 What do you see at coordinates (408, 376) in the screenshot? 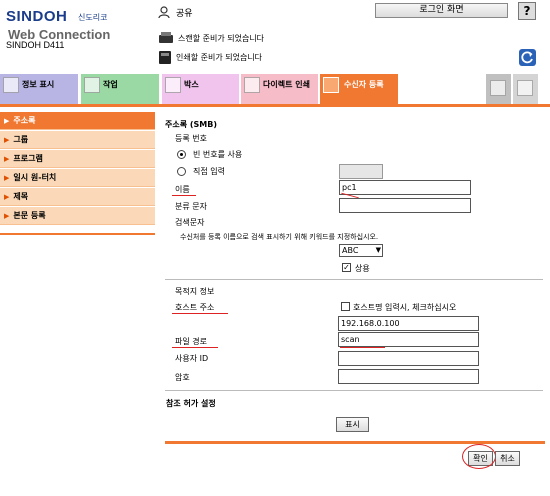
I see `password-field` at bounding box center [408, 376].